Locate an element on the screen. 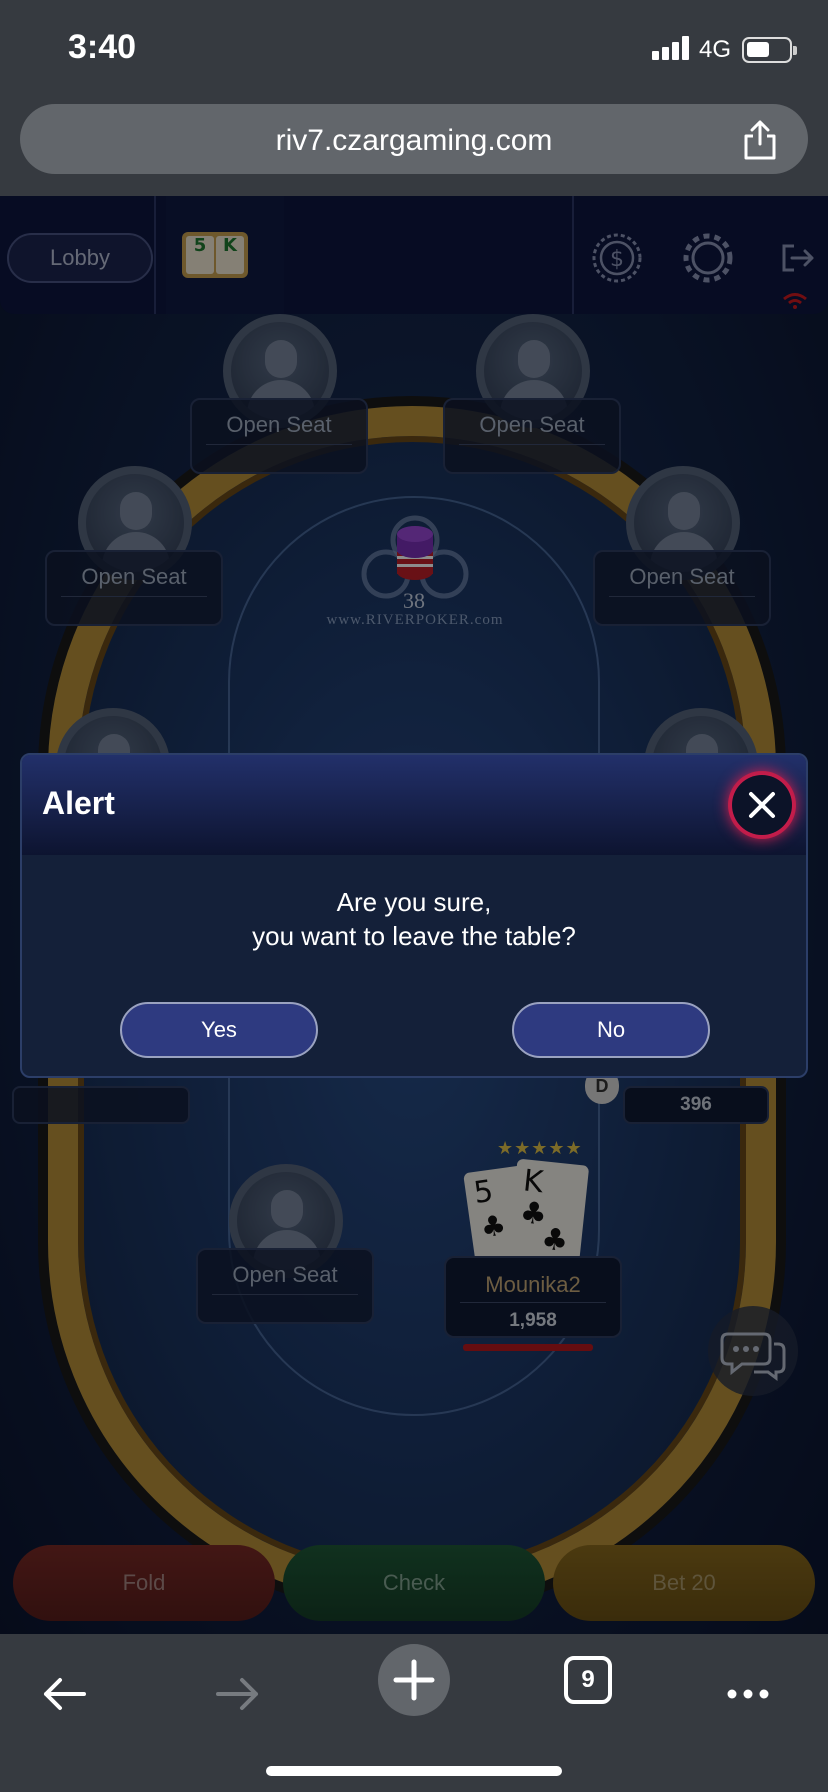 Image resolution: width=828 pixels, height=1792 pixels. status-bar: 3:40 4G is located at coordinates (414, 49).